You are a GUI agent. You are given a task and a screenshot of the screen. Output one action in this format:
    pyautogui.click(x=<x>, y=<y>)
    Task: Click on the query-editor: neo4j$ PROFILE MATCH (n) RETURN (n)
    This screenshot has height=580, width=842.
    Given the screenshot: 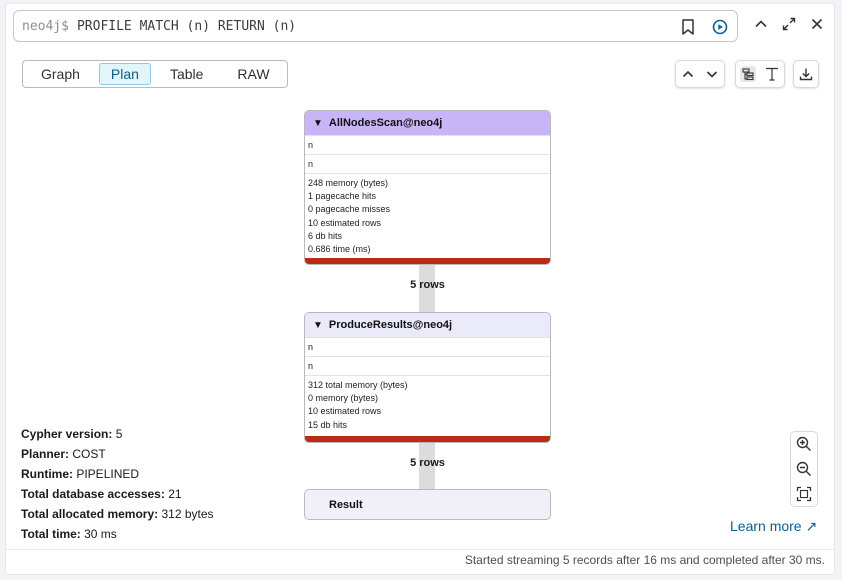 What is the action you would take?
    pyautogui.click(x=375, y=26)
    